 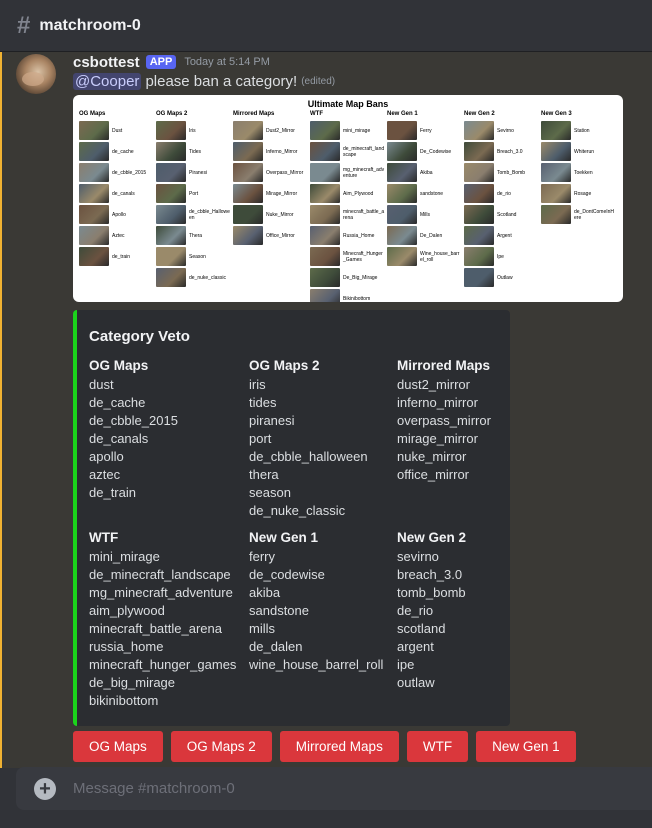 What do you see at coordinates (284, 537) in the screenshot?
I see `embed-field-name: New Gen 1` at bounding box center [284, 537].